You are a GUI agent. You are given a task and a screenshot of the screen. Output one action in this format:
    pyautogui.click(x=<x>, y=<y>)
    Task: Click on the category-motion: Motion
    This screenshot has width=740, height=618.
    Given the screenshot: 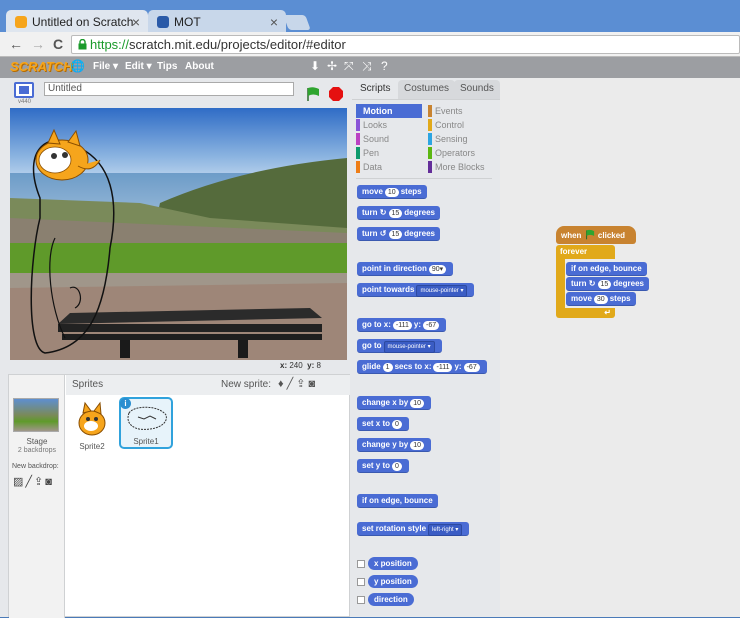 What is the action you would take?
    pyautogui.click(x=389, y=111)
    